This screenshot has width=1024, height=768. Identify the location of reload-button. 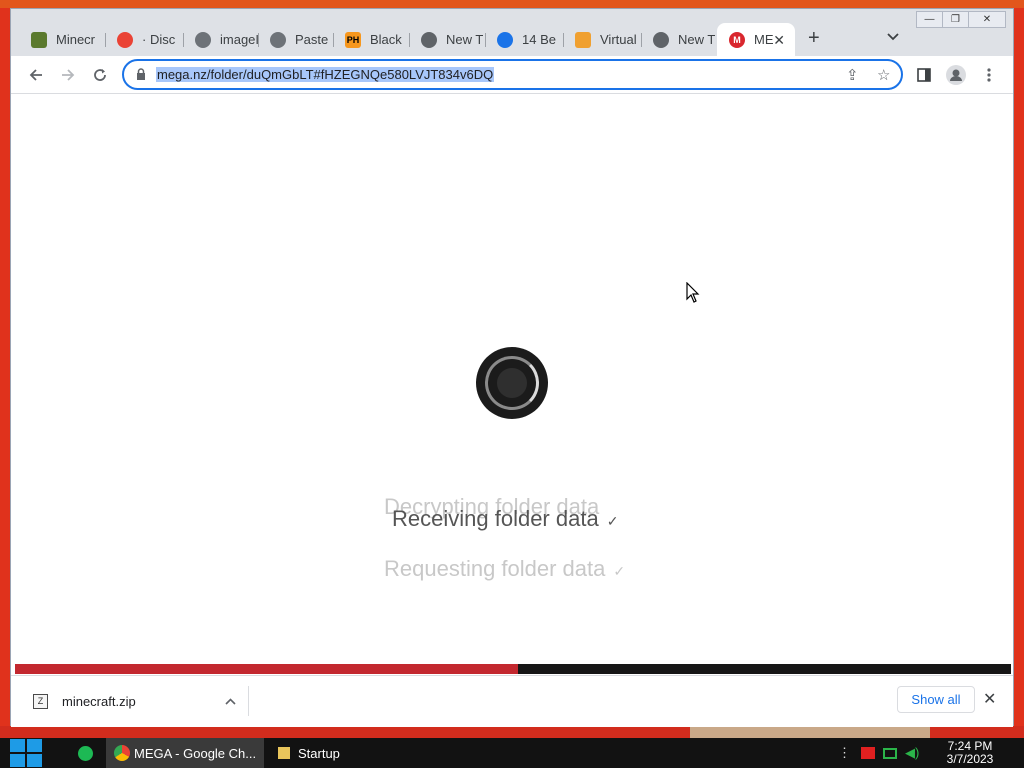
(100, 75).